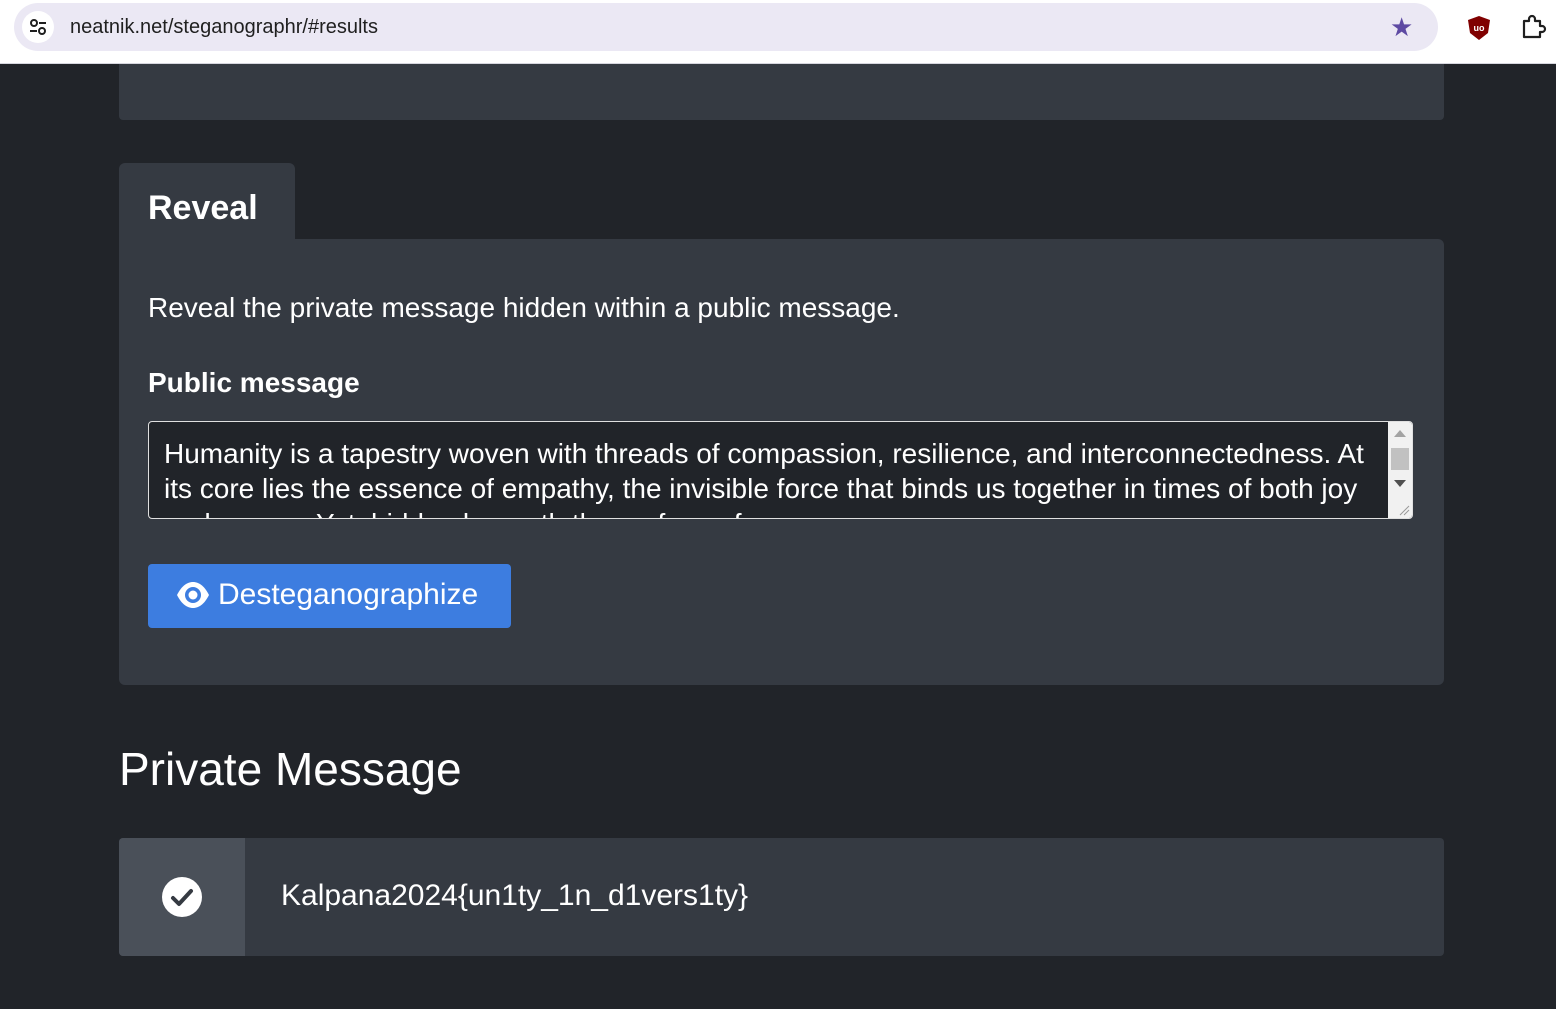 The image size is (1556, 1009). I want to click on public-message-label: Public message, so click(254, 382).